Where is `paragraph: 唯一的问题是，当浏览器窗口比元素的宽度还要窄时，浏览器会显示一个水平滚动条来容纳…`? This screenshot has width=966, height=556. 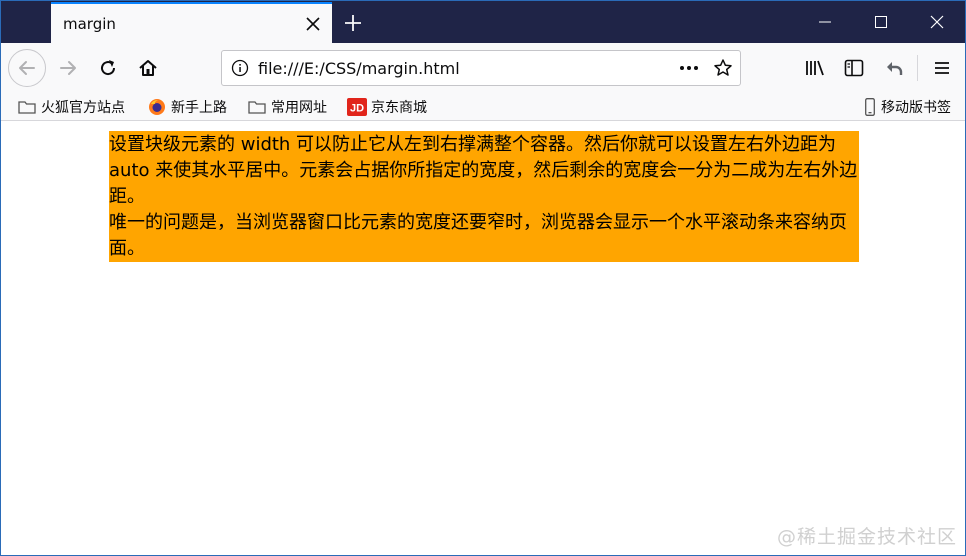
paragraph: 唯一的问题是，当浏览器窗口比元素的宽度还要窄时，浏览器会显示一个水平滚动条来容纳… is located at coordinates (478, 235).